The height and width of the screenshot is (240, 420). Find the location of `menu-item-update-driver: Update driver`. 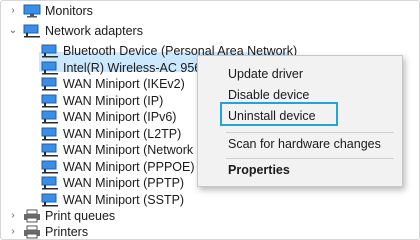

menu-item-update-driver: Update driver is located at coordinates (300, 74).